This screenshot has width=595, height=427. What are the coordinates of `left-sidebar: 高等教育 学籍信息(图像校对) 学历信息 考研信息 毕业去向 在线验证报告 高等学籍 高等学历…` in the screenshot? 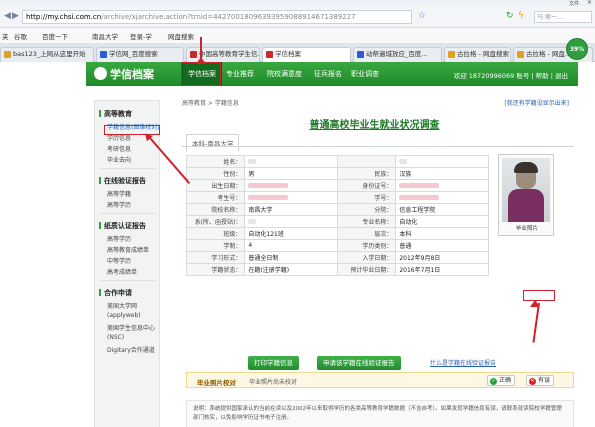 It's located at (127, 263).